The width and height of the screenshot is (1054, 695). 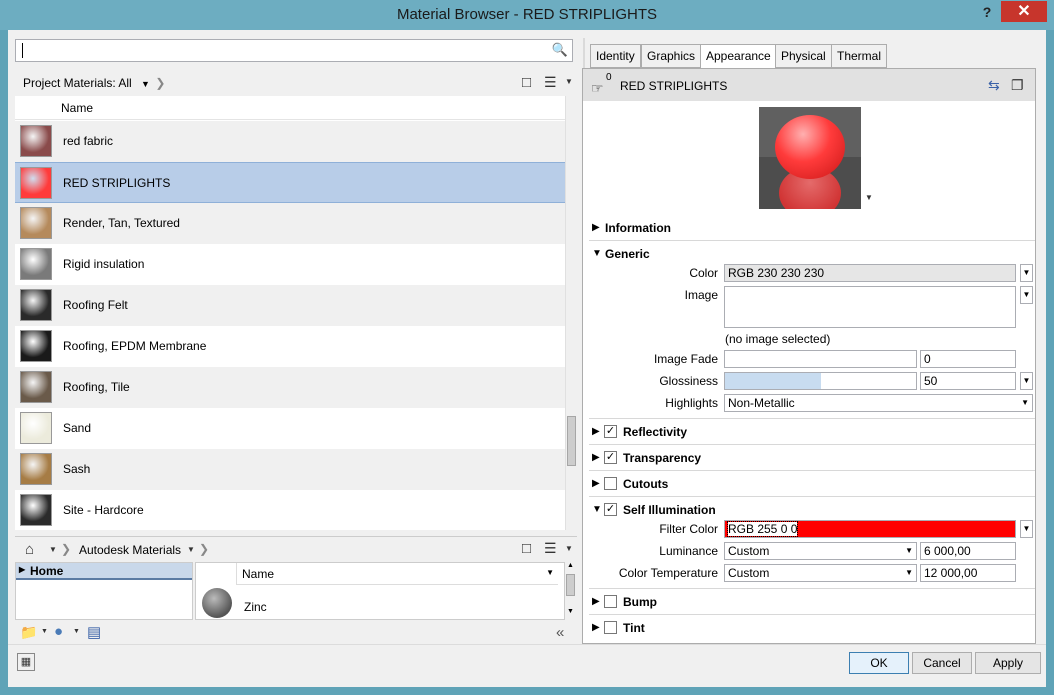 What do you see at coordinates (738, 57) in the screenshot?
I see `tab-appearance: Appearance` at bounding box center [738, 57].